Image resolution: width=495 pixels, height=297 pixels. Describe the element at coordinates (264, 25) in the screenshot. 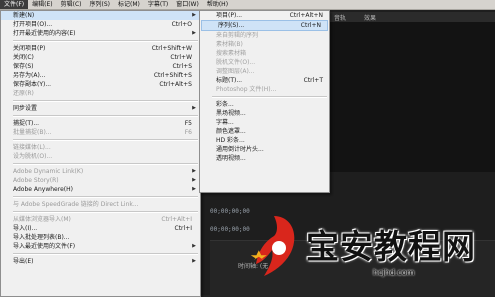

I see `new-submenu-item-1: 序列(S)... Ctrl+N` at that location.